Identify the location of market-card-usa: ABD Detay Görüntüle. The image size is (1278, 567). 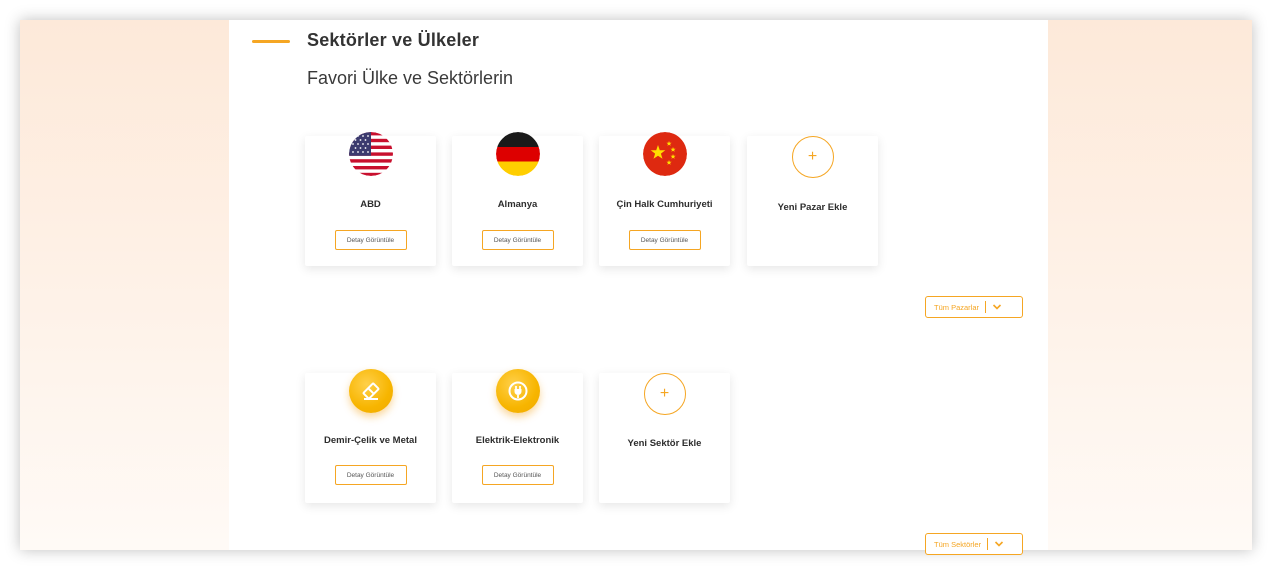
(370, 199).